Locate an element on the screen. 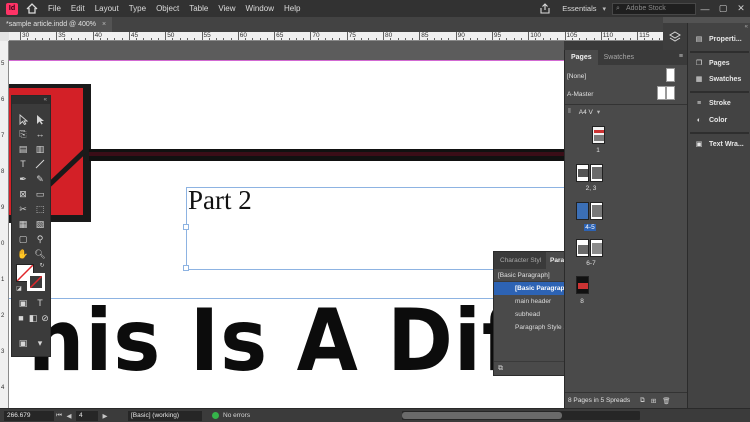  pages-panel-tabs: Pages Swatches is located at coordinates (626, 57).